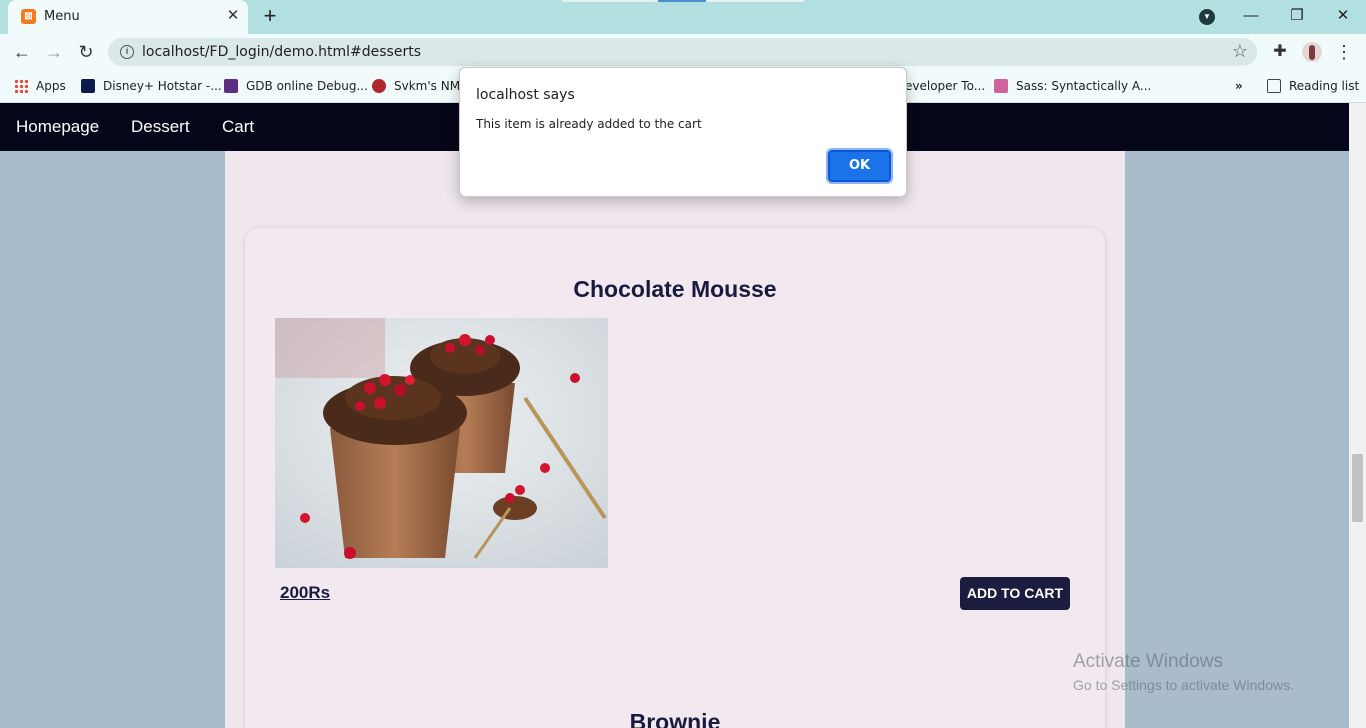 Image resolution: width=1366 pixels, height=728 pixels. What do you see at coordinates (86, 52) in the screenshot?
I see `reload-icon: ↻` at bounding box center [86, 52].